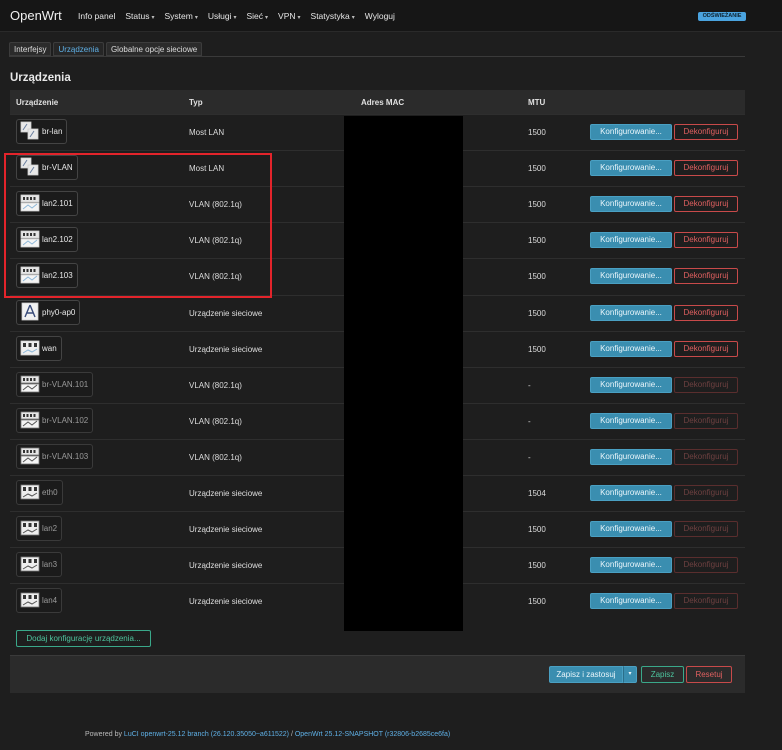  I want to click on device-badge: br-VLAN.103, so click(55, 456).